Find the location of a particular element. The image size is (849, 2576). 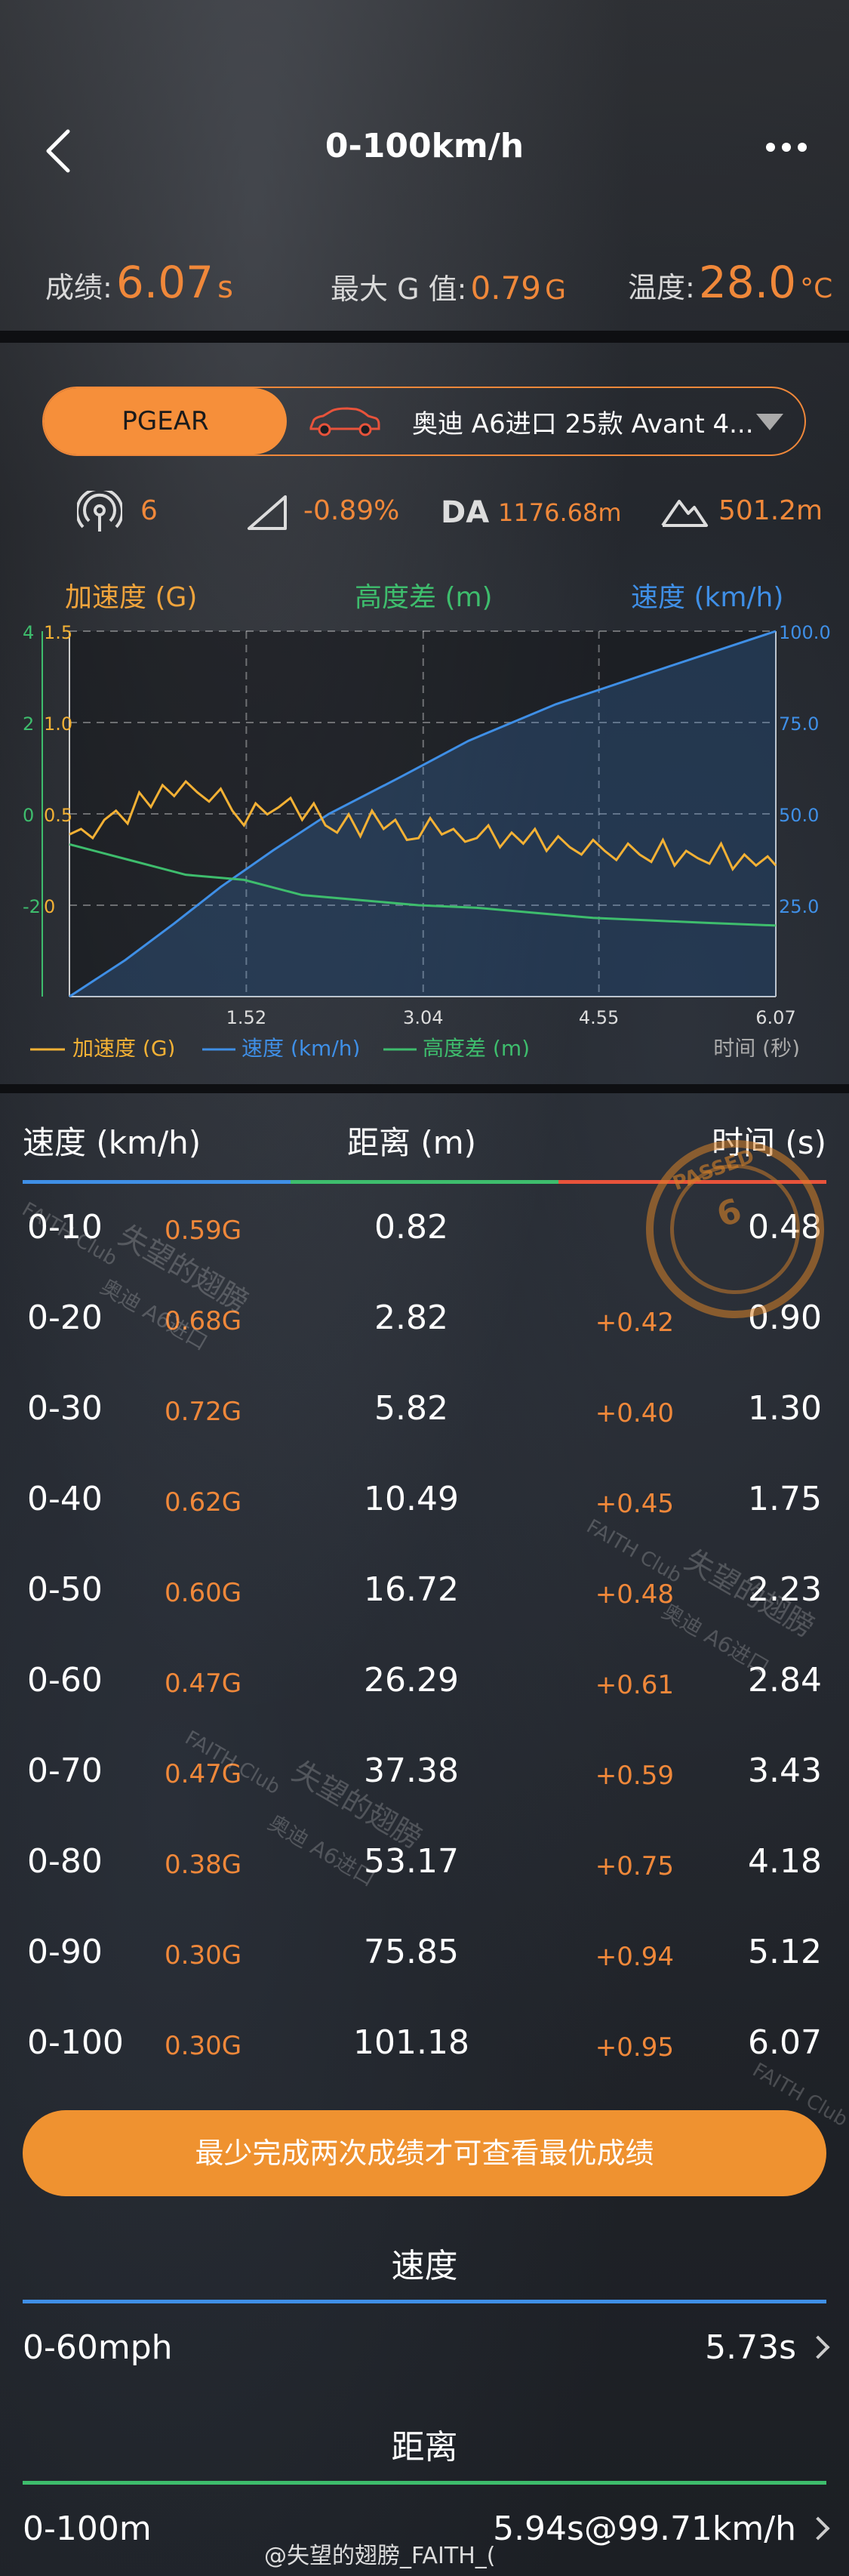

speed-section-line is located at coordinates (424, 2301).